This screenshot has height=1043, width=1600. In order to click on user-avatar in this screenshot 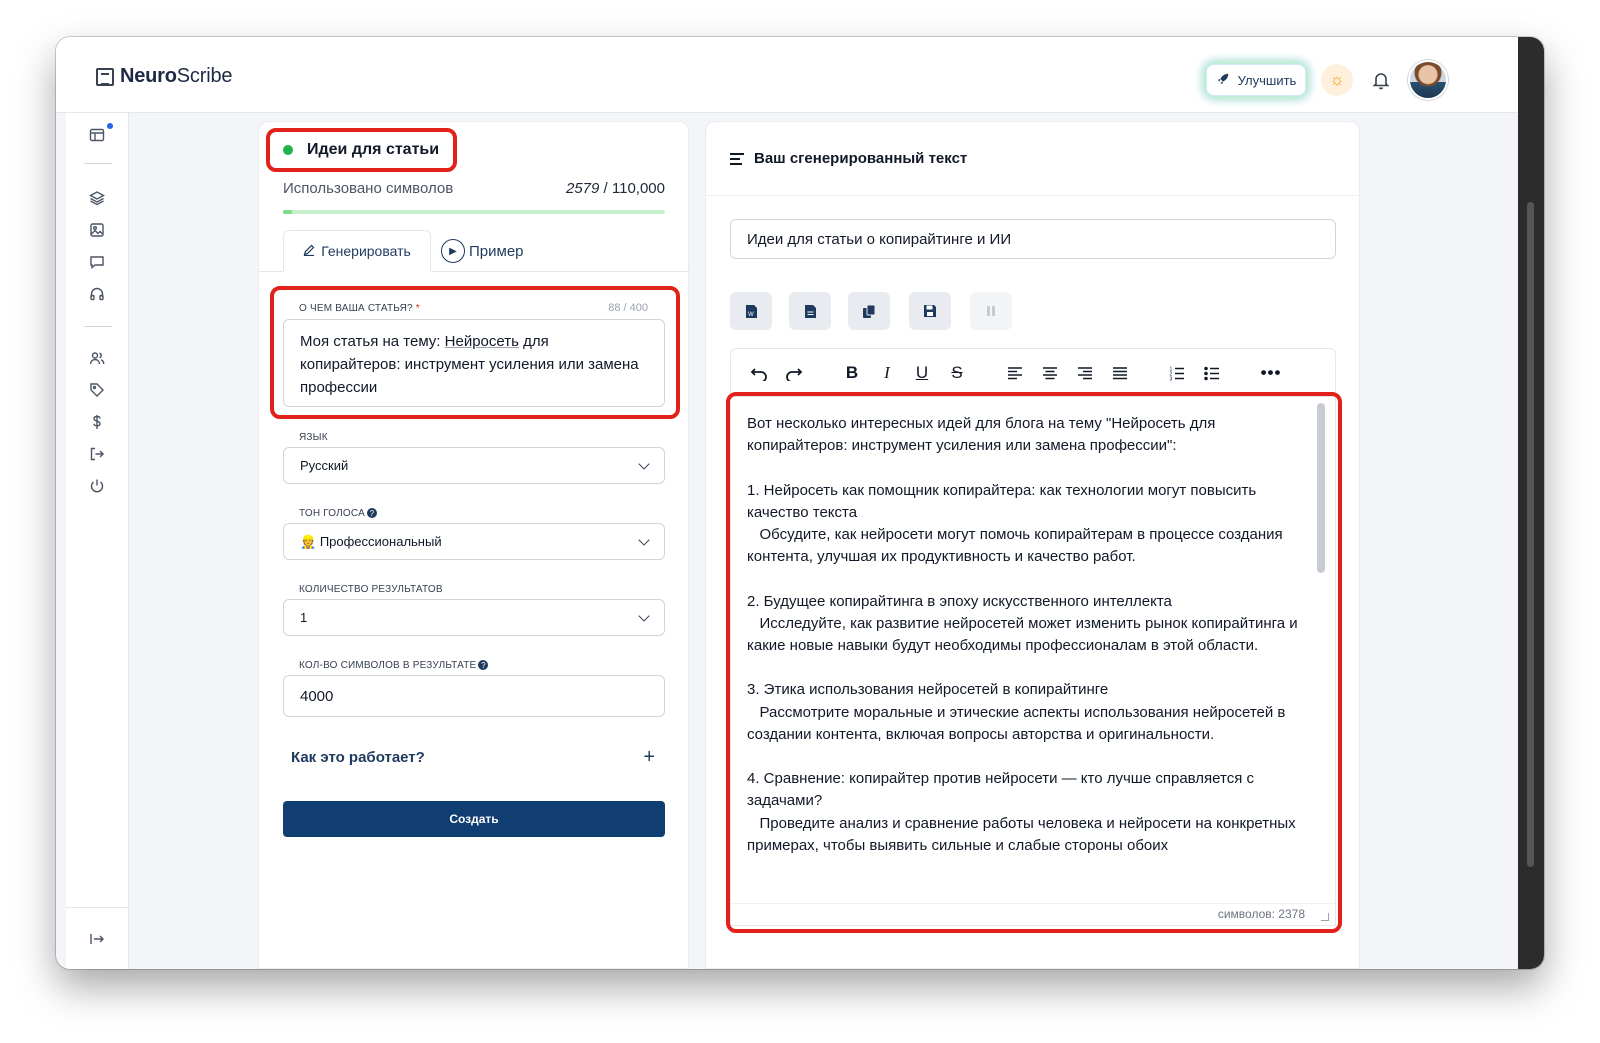, I will do `click(1428, 80)`.